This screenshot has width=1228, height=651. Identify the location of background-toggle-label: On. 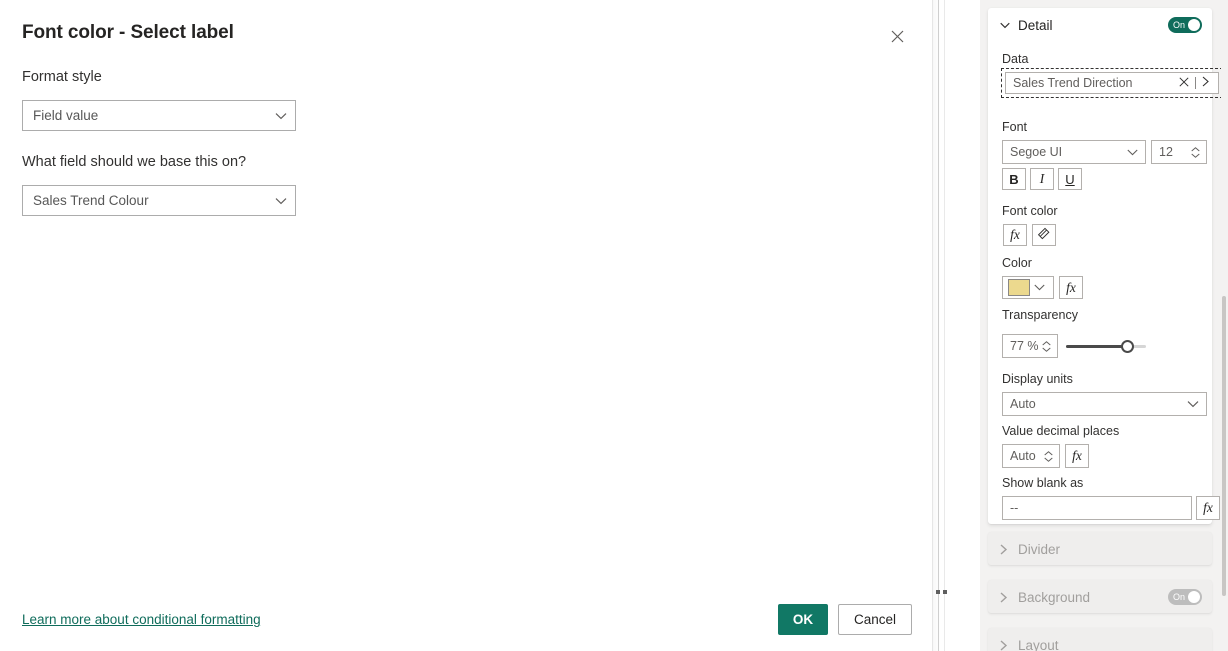
(1179, 597).